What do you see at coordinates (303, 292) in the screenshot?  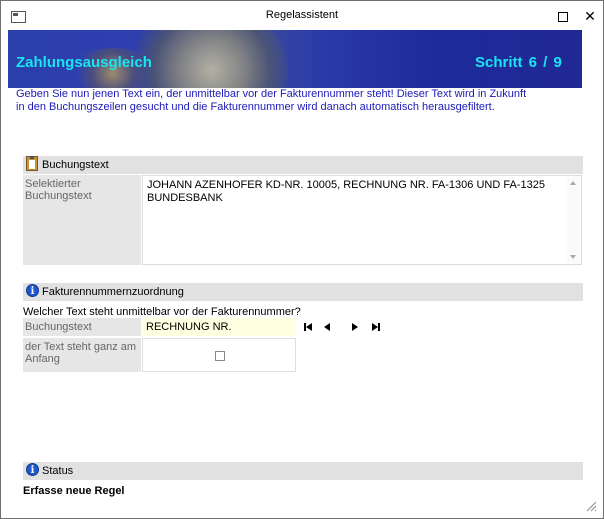 I see `section-header-invoice-assignment: i Fakturennummernzuordnung` at bounding box center [303, 292].